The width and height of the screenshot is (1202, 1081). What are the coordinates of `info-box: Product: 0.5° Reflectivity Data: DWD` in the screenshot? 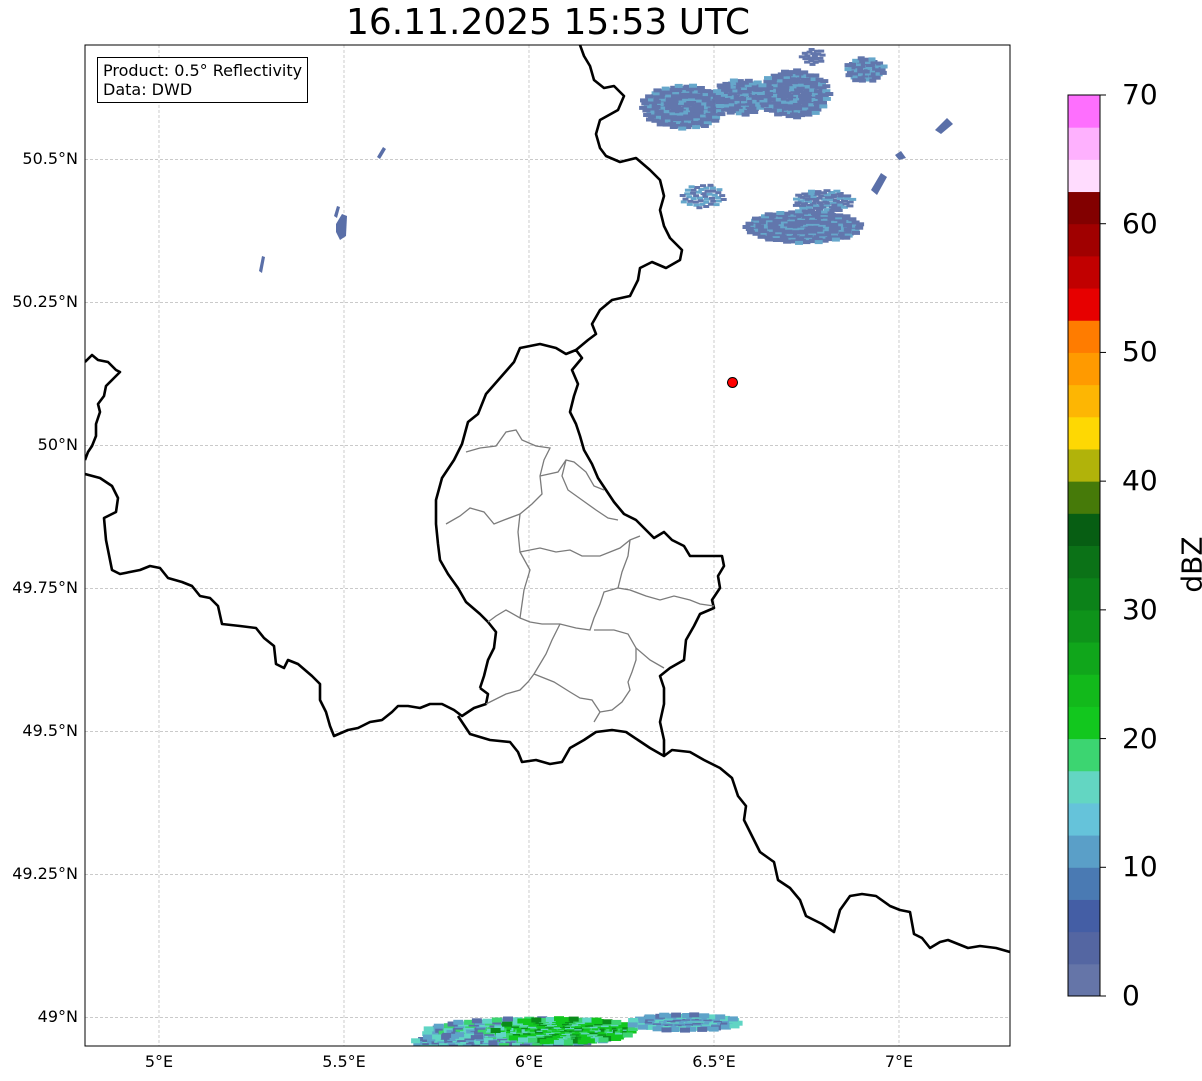 It's located at (203, 80).